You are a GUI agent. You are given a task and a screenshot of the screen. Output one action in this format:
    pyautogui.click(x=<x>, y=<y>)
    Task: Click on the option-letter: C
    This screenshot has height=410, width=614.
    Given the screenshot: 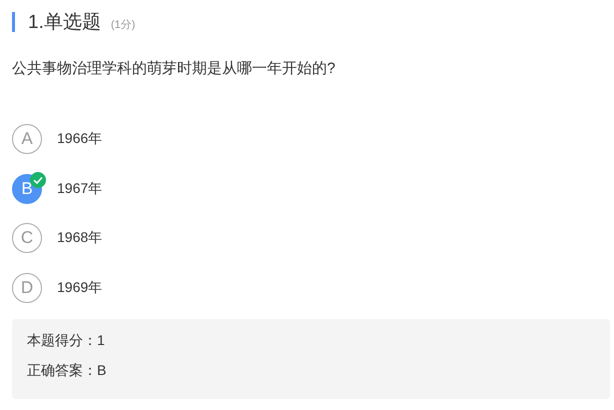 What is the action you would take?
    pyautogui.click(x=27, y=238)
    